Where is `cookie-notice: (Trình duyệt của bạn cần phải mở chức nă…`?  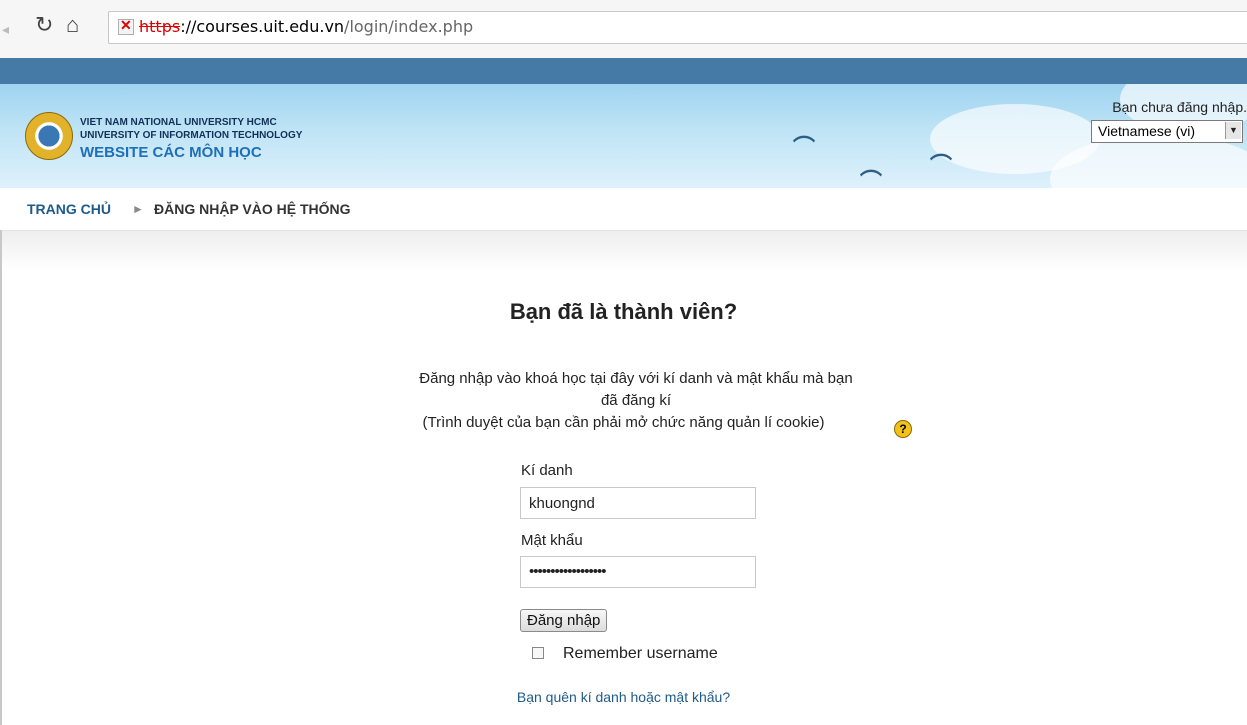 cookie-notice: (Trình duyệt của bạn cần phải mở chức nă… is located at coordinates (623, 422).